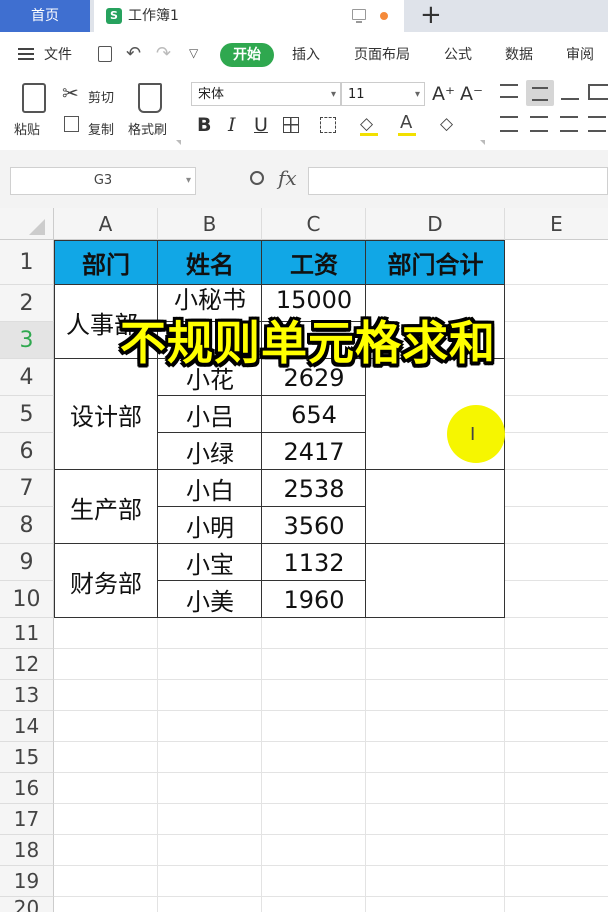  I want to click on menu-formula: 公式, so click(458, 55).